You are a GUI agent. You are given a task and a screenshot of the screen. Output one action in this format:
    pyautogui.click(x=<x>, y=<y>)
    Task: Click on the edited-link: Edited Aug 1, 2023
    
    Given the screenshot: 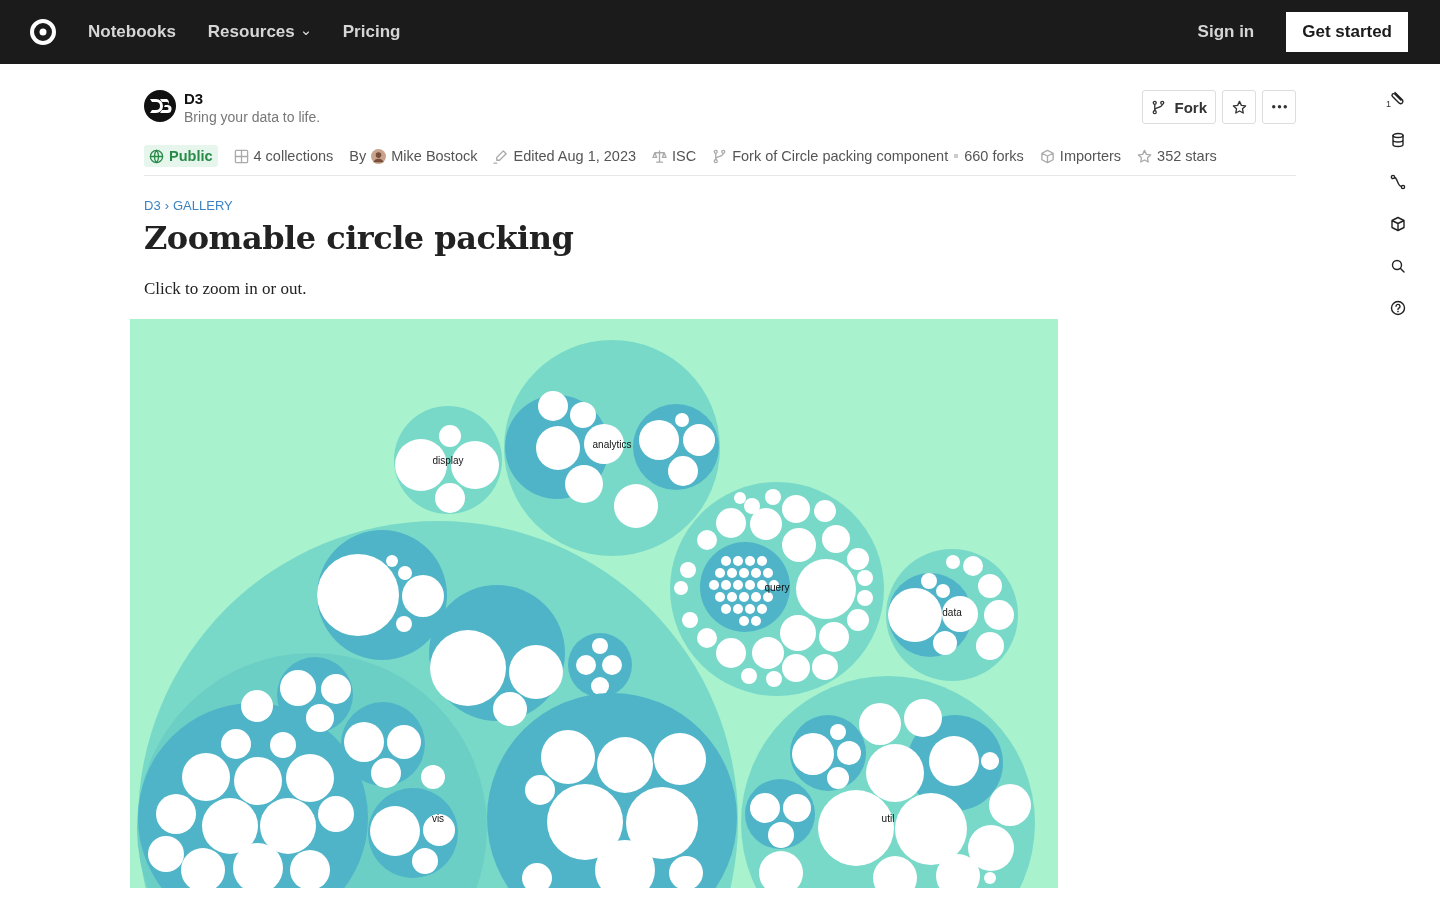 What is the action you would take?
    pyautogui.click(x=575, y=156)
    